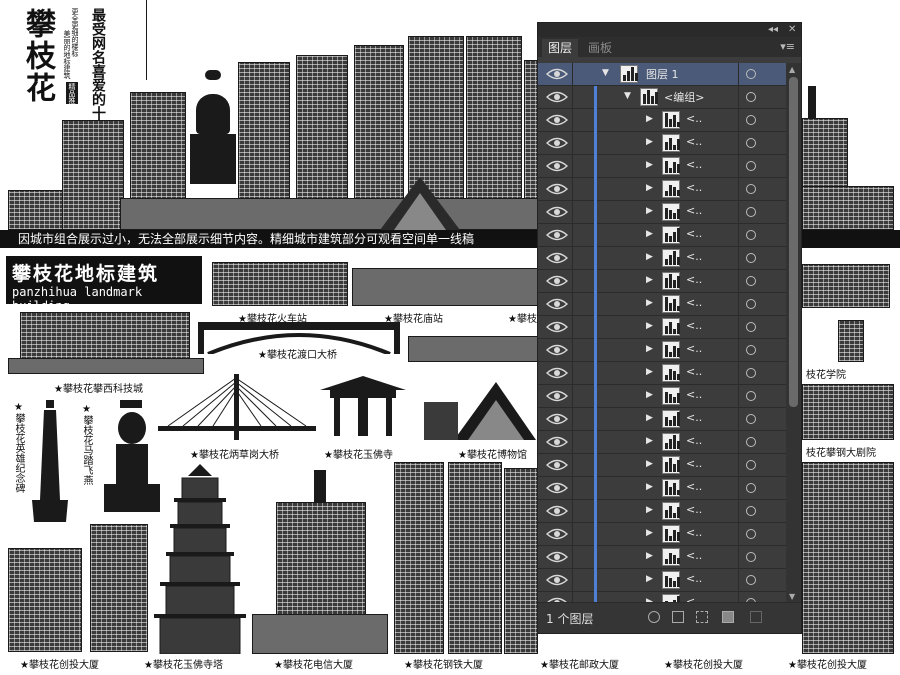  Describe the element at coordinates (773, 30) in the screenshot. I see `collapse-panel-button: ◂◂` at that location.